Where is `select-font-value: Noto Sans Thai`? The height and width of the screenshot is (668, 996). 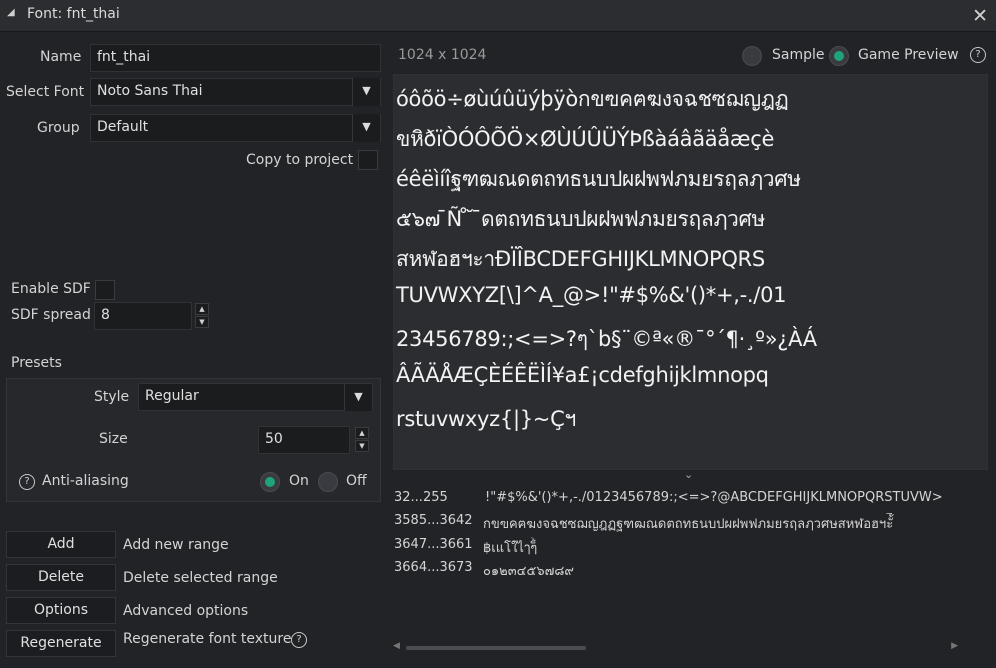 select-font-value: Noto Sans Thai is located at coordinates (150, 91).